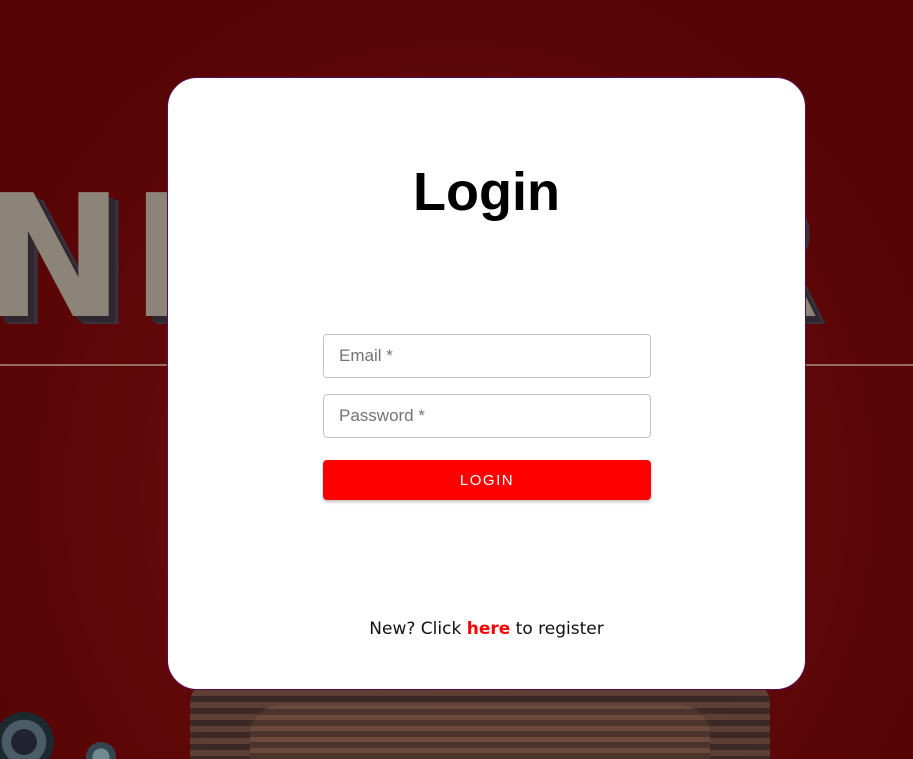  What do you see at coordinates (101, 750) in the screenshot?
I see `bolt-icon` at bounding box center [101, 750].